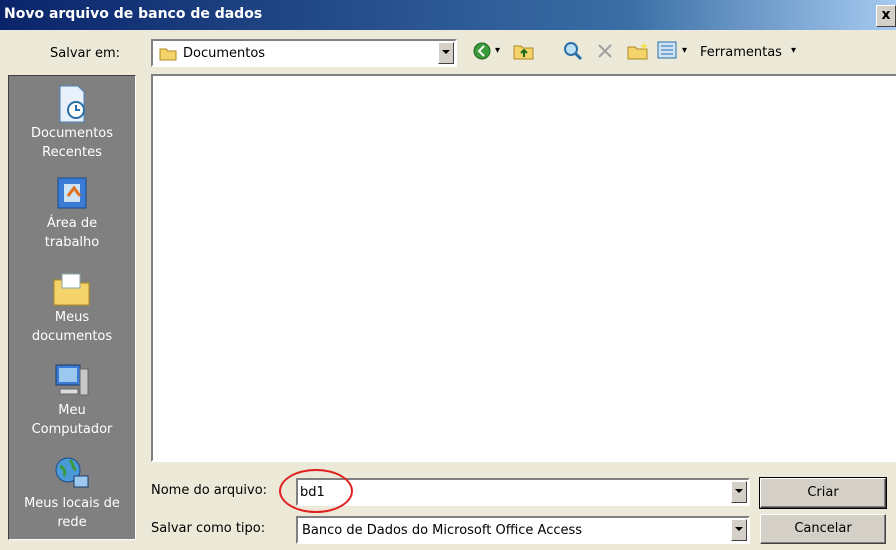 This screenshot has height=550, width=896. Describe the element at coordinates (316, 491) in the screenshot. I see `highlight-annotation` at that location.